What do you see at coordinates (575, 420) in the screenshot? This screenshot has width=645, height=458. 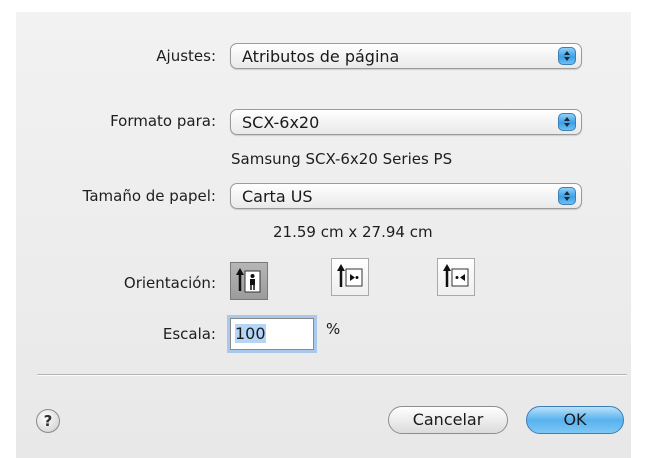 I see `ok-button: OK` at bounding box center [575, 420].